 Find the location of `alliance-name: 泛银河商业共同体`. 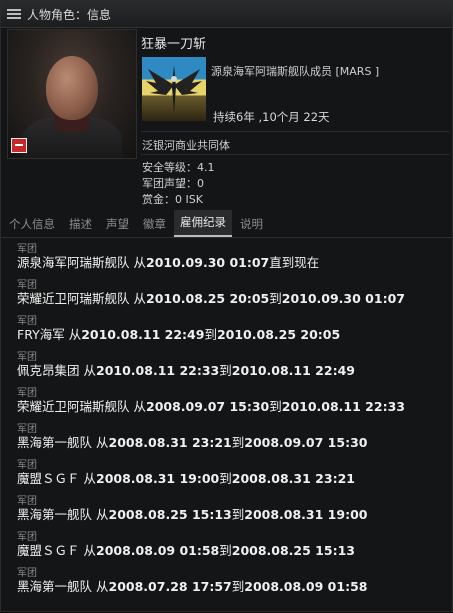

alliance-name: 泛银河商业共同体 is located at coordinates (186, 145).